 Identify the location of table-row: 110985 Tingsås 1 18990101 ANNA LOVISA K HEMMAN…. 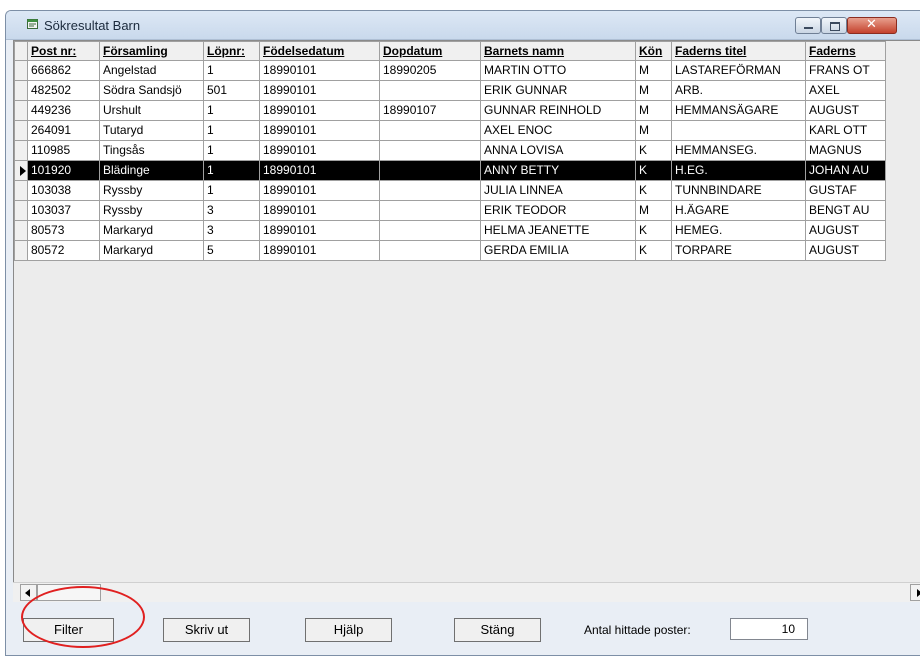
(450, 150).